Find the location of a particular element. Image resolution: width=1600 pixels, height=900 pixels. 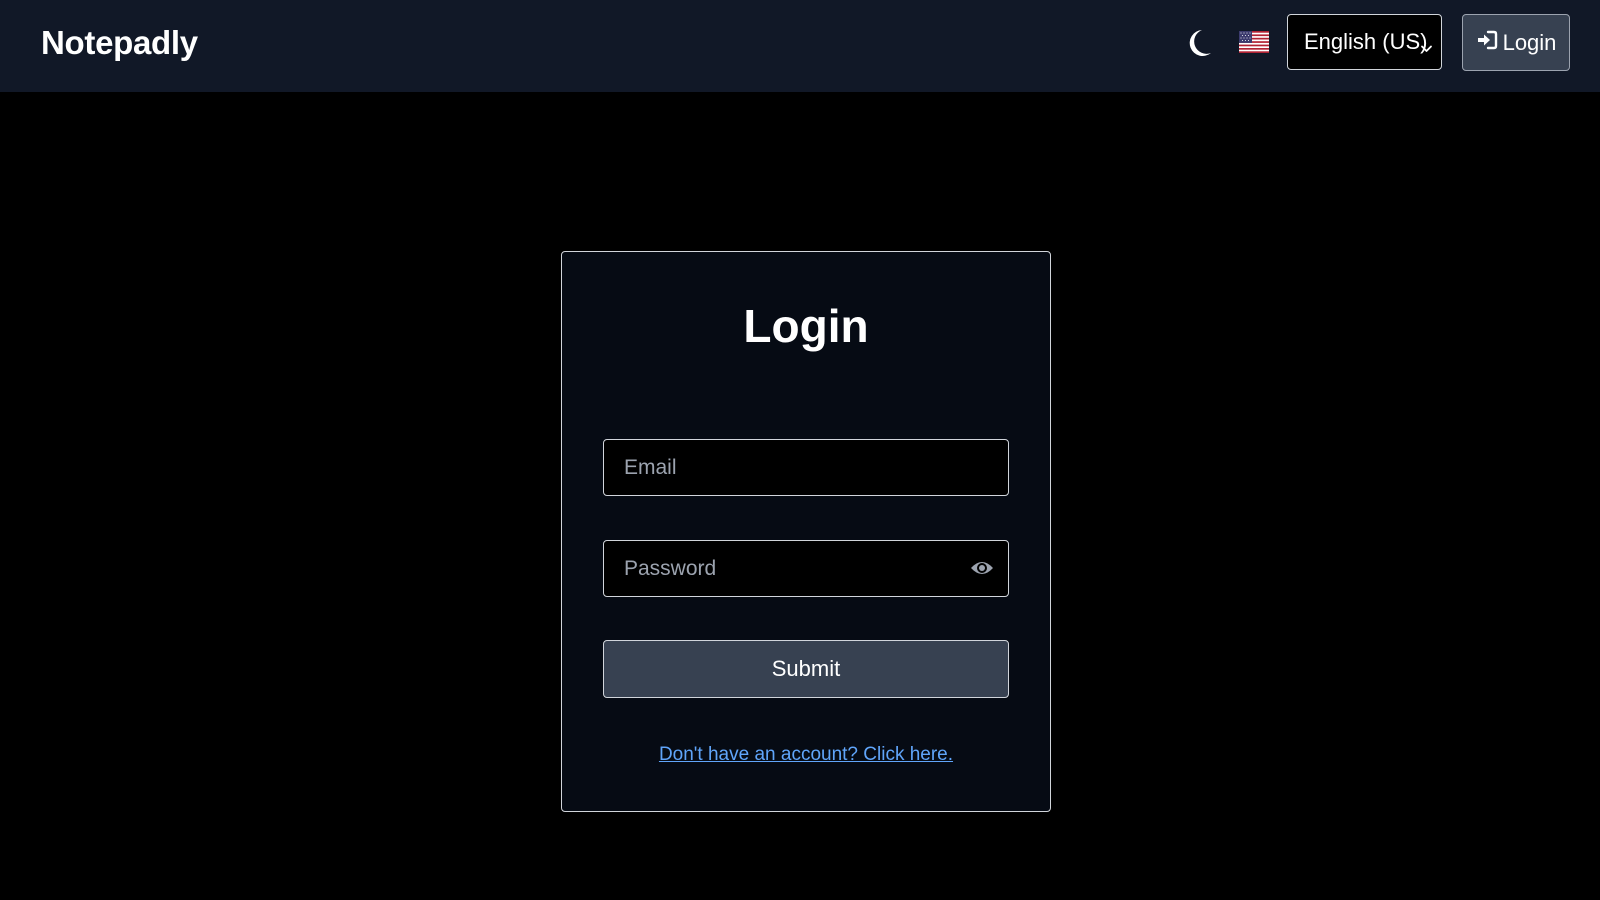

login-nav-label: Login is located at coordinates (1529, 42).